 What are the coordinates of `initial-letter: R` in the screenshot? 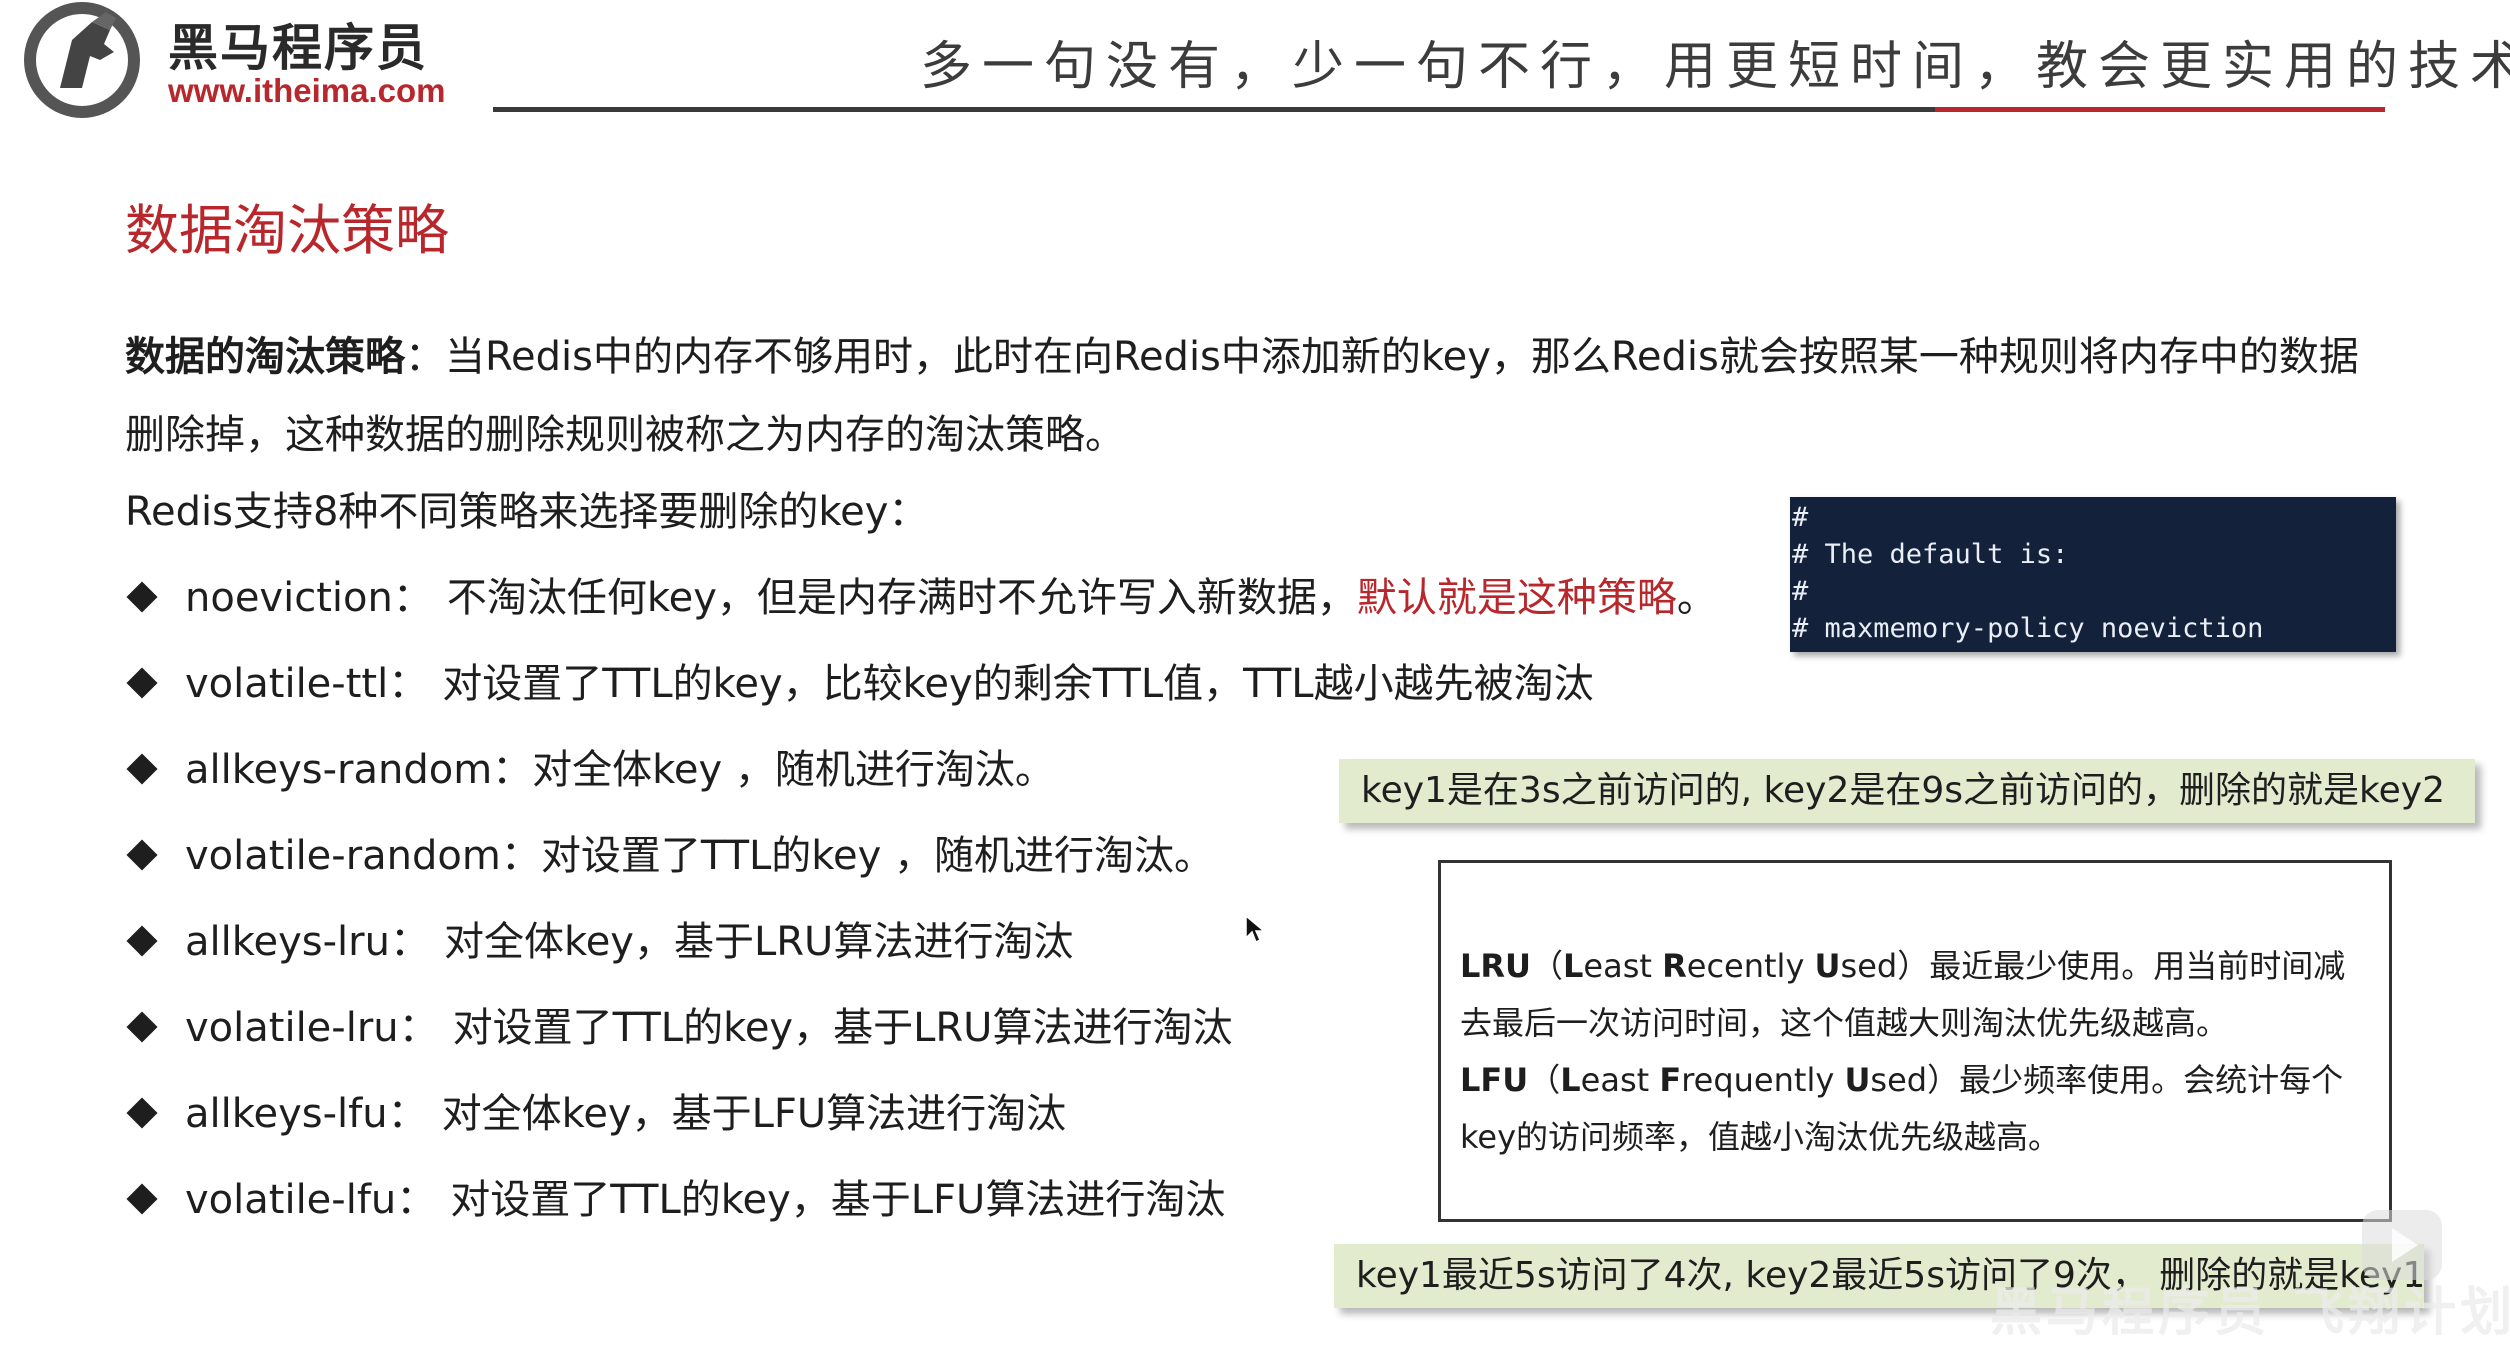 It's located at (1674, 966).